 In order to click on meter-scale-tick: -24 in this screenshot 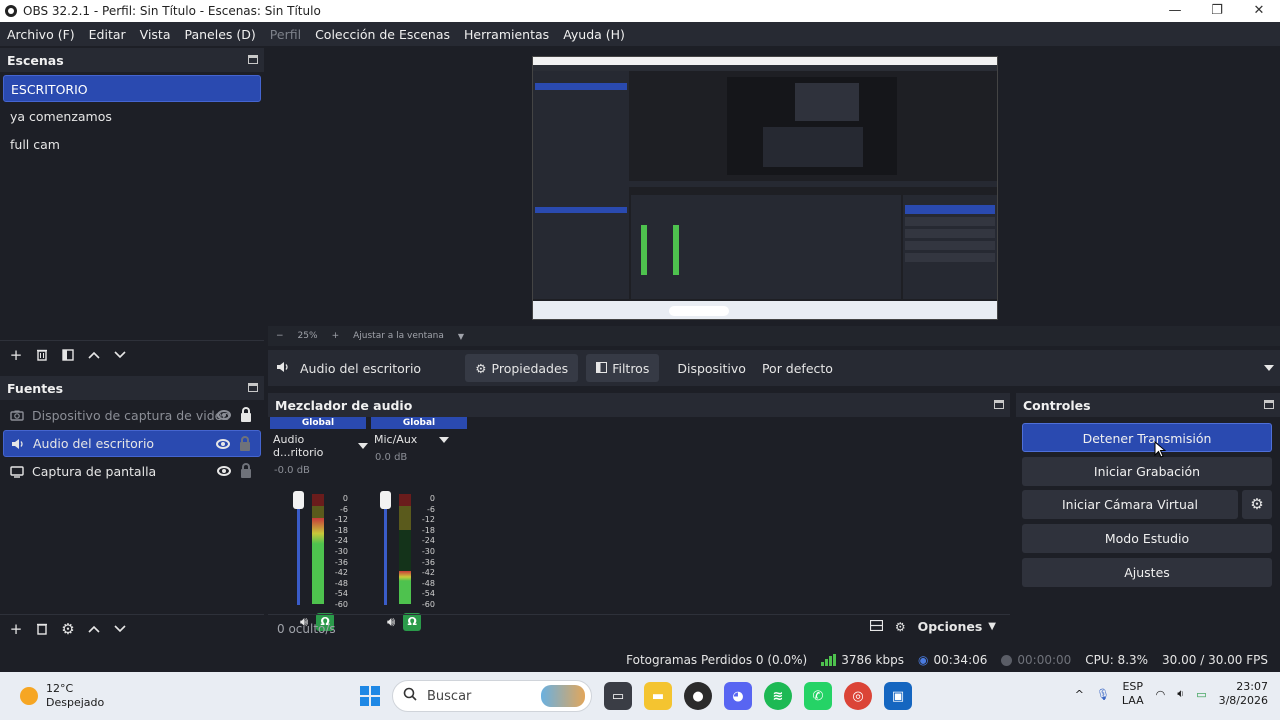, I will do `click(341, 541)`.